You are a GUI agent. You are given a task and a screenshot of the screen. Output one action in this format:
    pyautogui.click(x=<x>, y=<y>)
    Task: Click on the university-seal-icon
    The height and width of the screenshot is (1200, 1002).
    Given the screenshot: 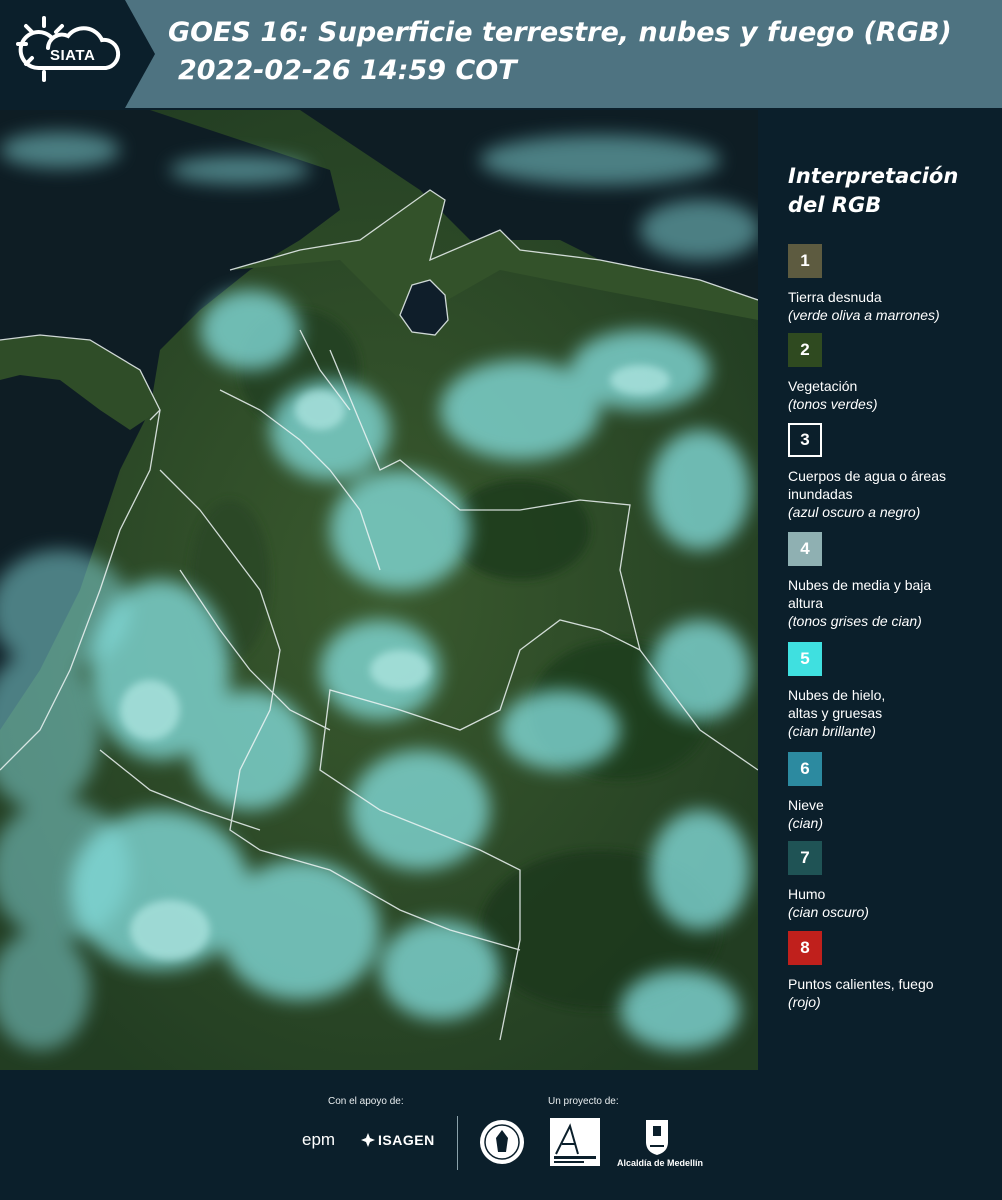 What is the action you would take?
    pyautogui.click(x=502, y=1142)
    